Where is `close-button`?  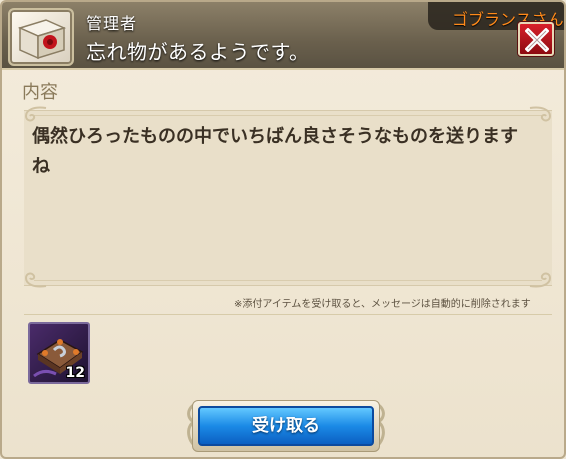
close-button is located at coordinates (536, 39).